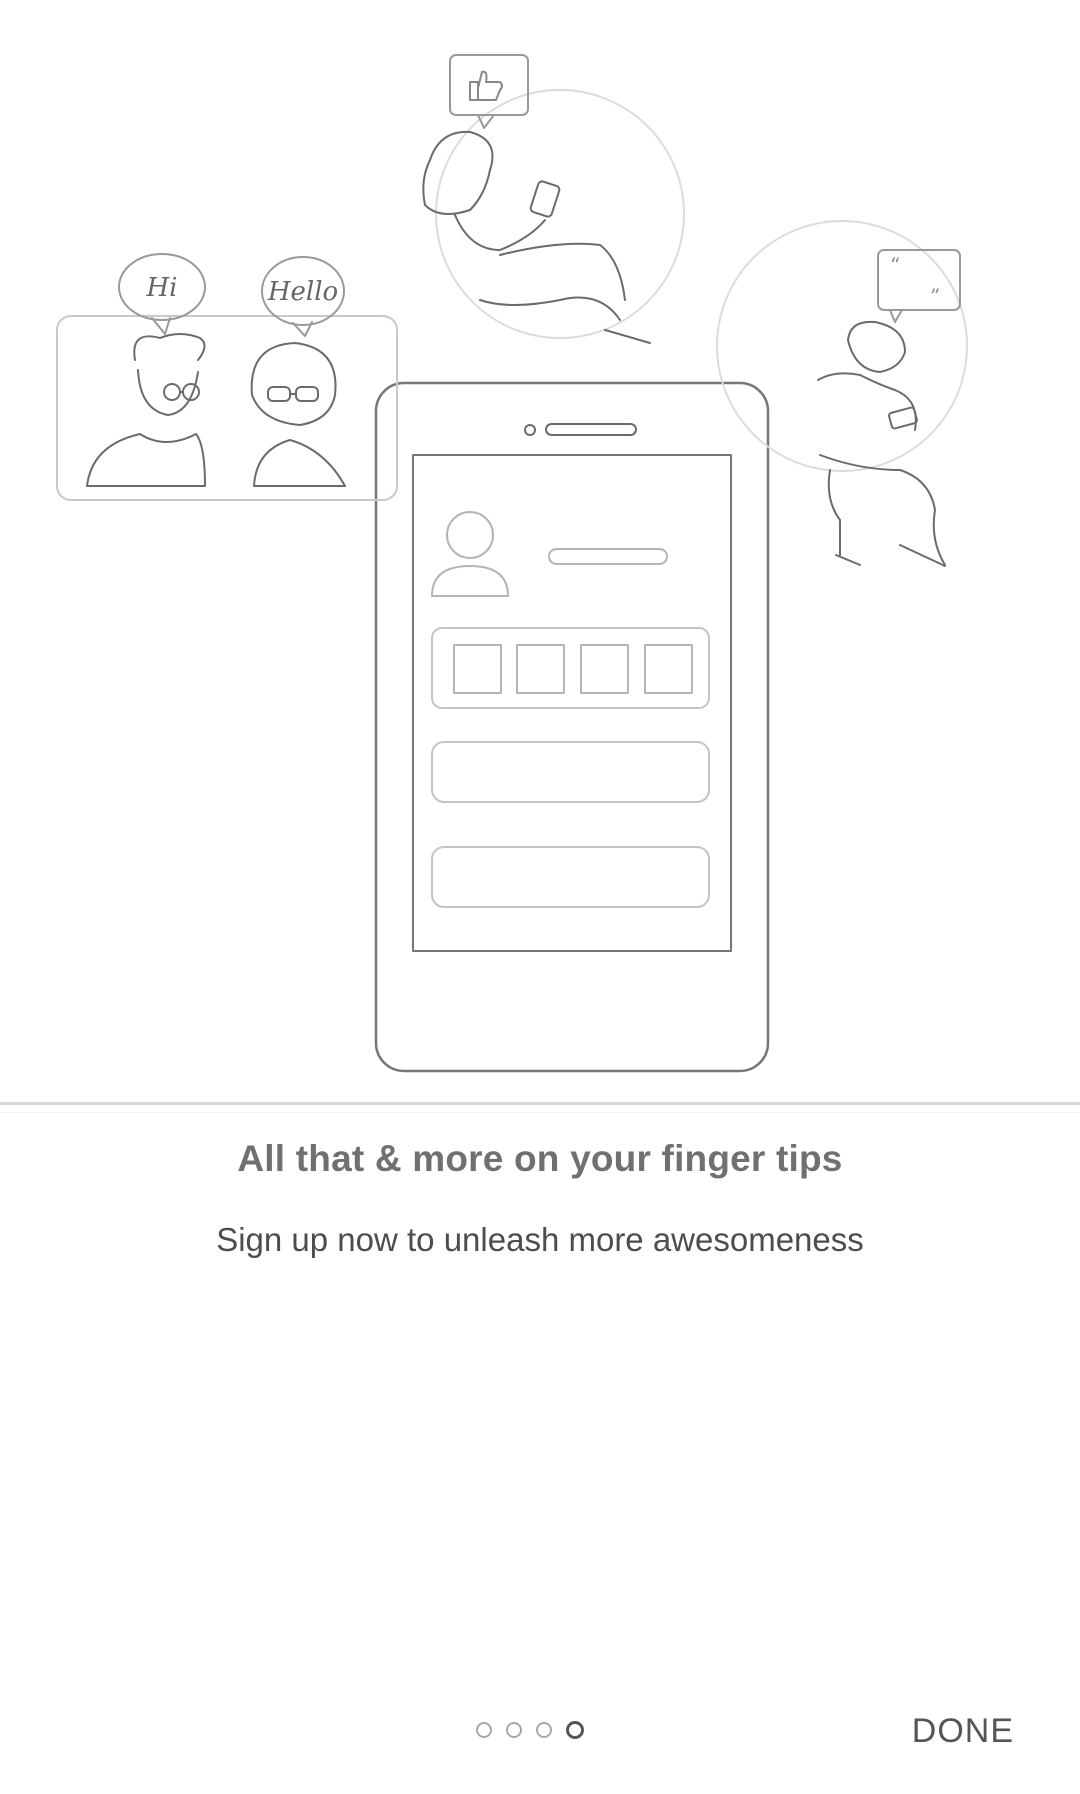 Image resolution: width=1080 pixels, height=1794 pixels. Describe the element at coordinates (575, 1730) in the screenshot. I see `page-dot-4-active` at that location.